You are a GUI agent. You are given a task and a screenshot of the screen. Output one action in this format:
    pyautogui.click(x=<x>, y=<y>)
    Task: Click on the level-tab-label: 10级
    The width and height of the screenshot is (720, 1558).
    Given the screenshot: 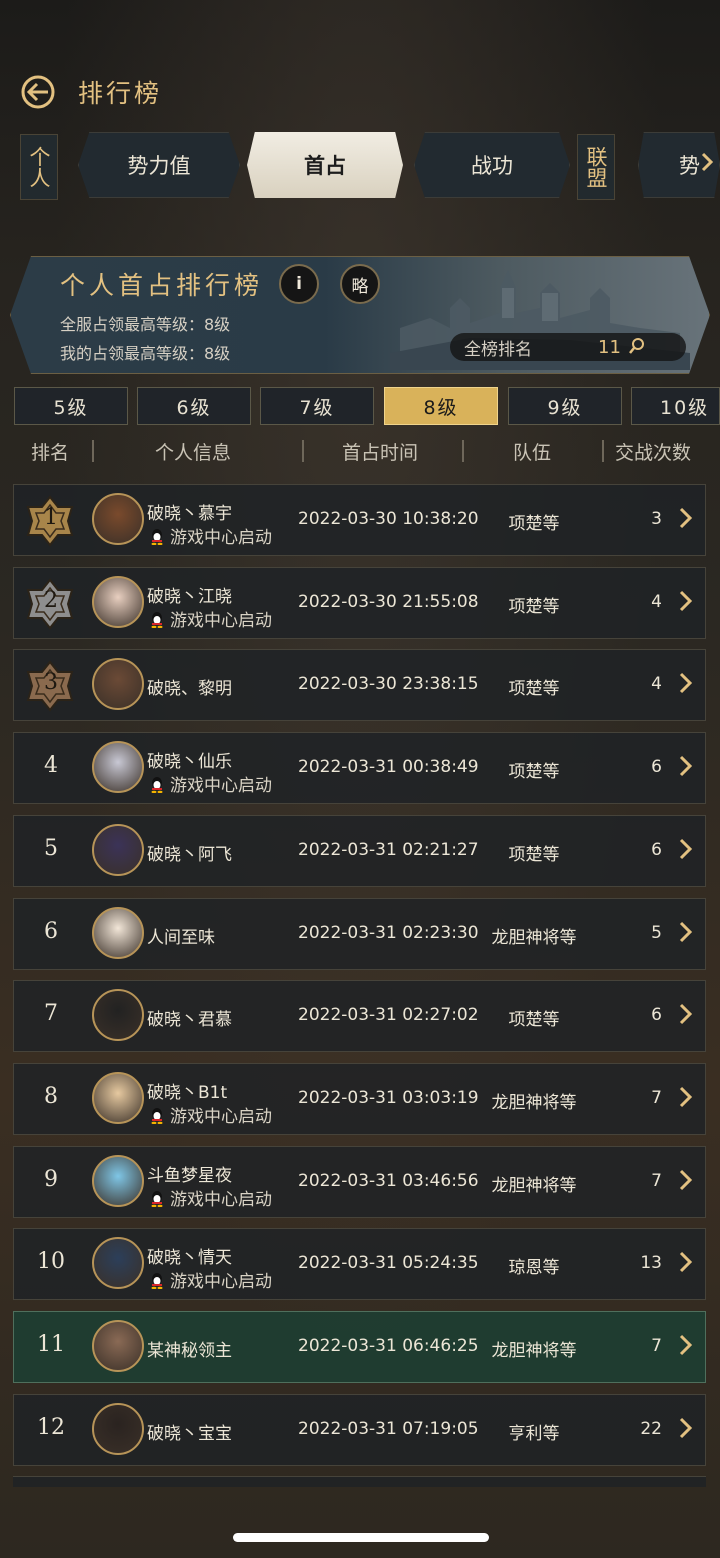 What is the action you would take?
    pyautogui.click(x=685, y=407)
    